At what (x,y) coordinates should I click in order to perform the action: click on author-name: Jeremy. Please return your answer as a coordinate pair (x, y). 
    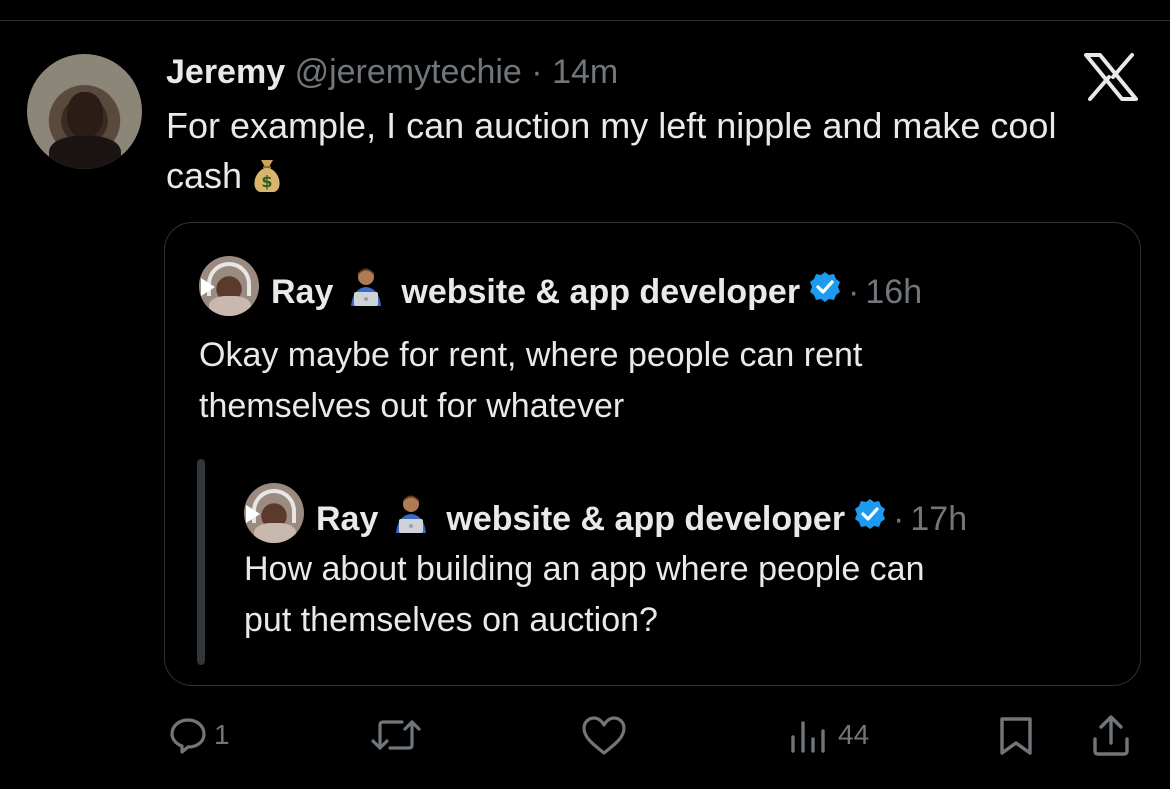
    Looking at the image, I should click on (225, 72).